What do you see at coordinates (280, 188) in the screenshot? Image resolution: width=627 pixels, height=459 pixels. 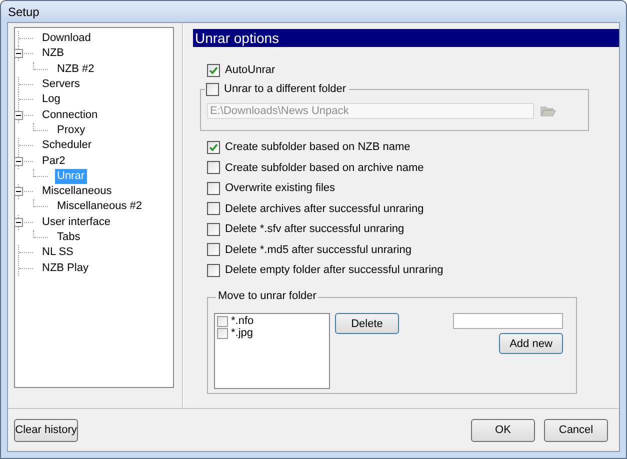 I see `checkbox-label: Overwrite existing files` at bounding box center [280, 188].